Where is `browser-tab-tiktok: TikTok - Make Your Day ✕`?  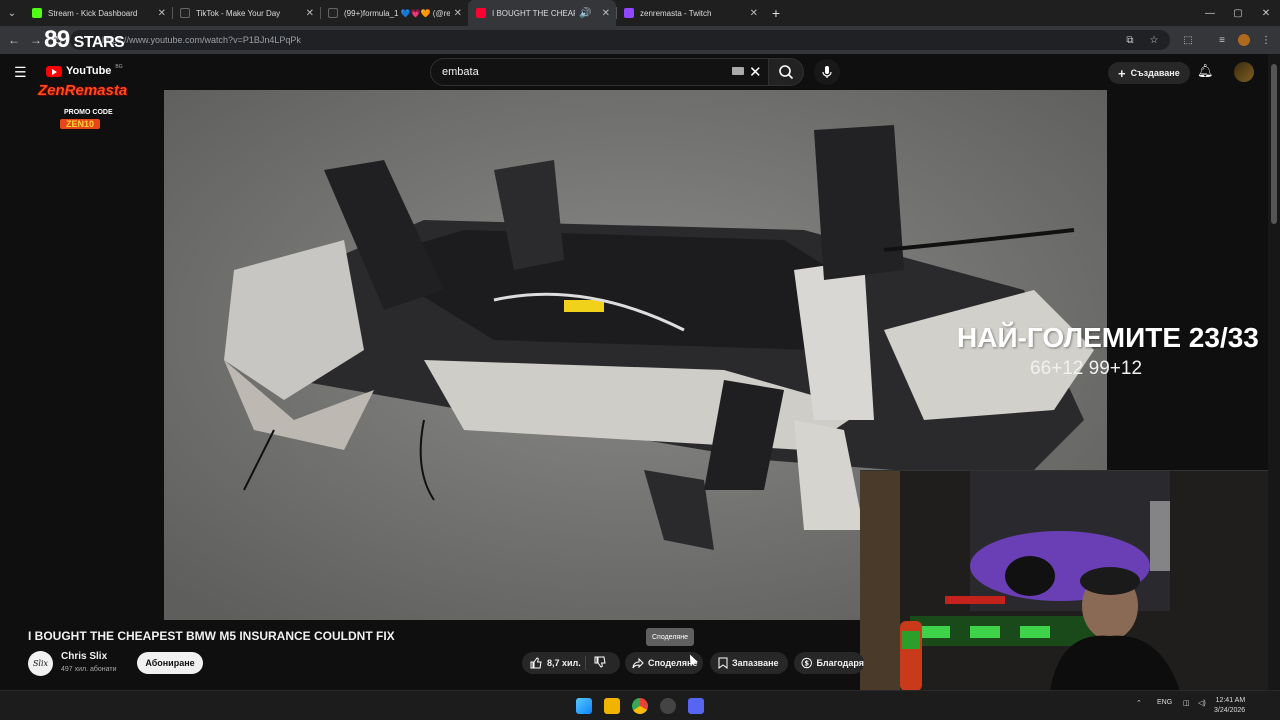
browser-tab-tiktok: TikTok - Make Your Day ✕ is located at coordinates (246, 13).